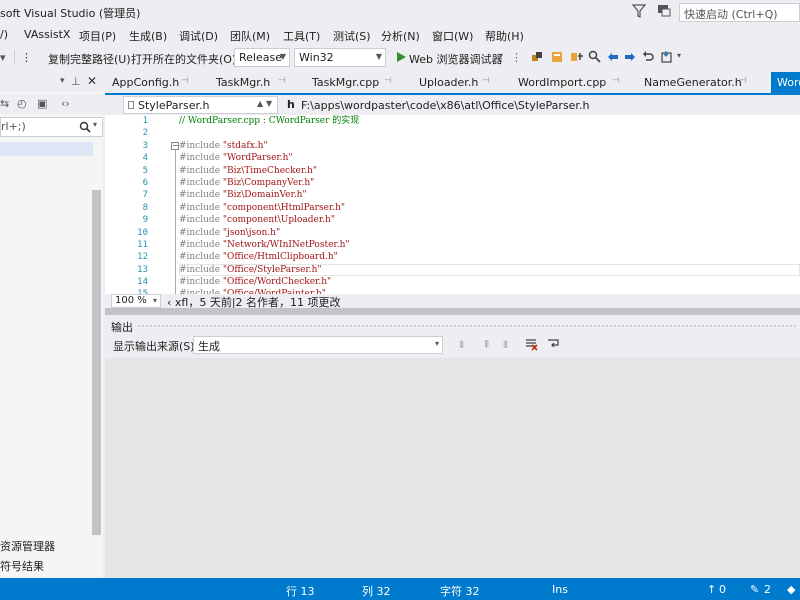 This screenshot has width=800, height=600. I want to click on find-symbol-icon, so click(577, 57).